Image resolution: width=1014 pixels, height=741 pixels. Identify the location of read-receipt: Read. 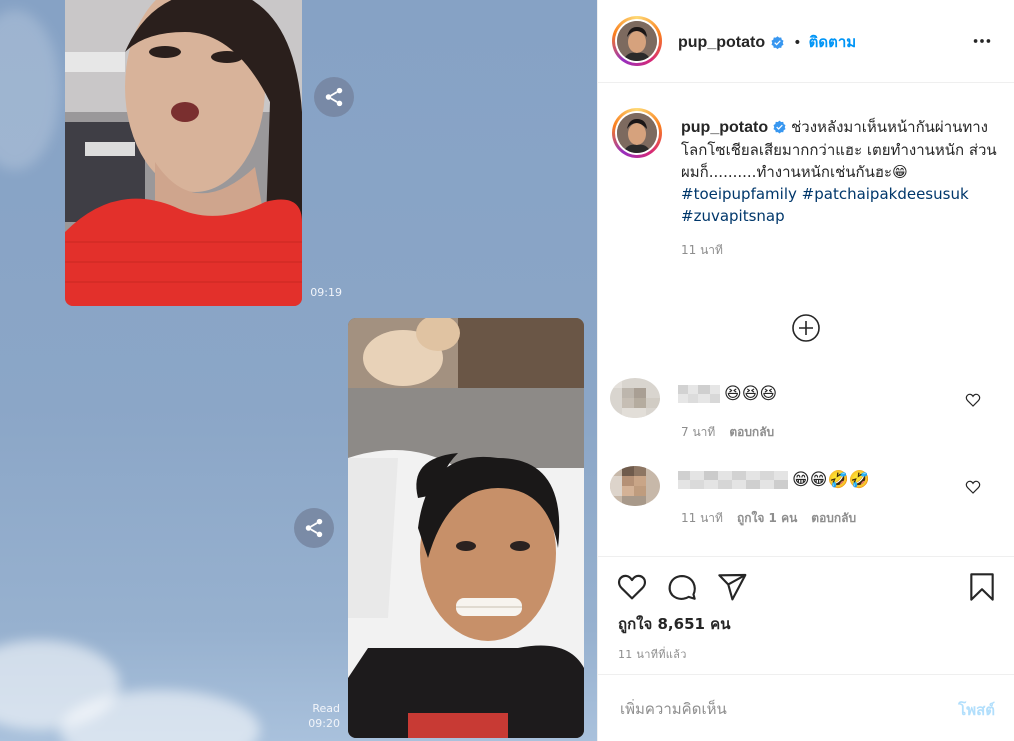
(326, 708).